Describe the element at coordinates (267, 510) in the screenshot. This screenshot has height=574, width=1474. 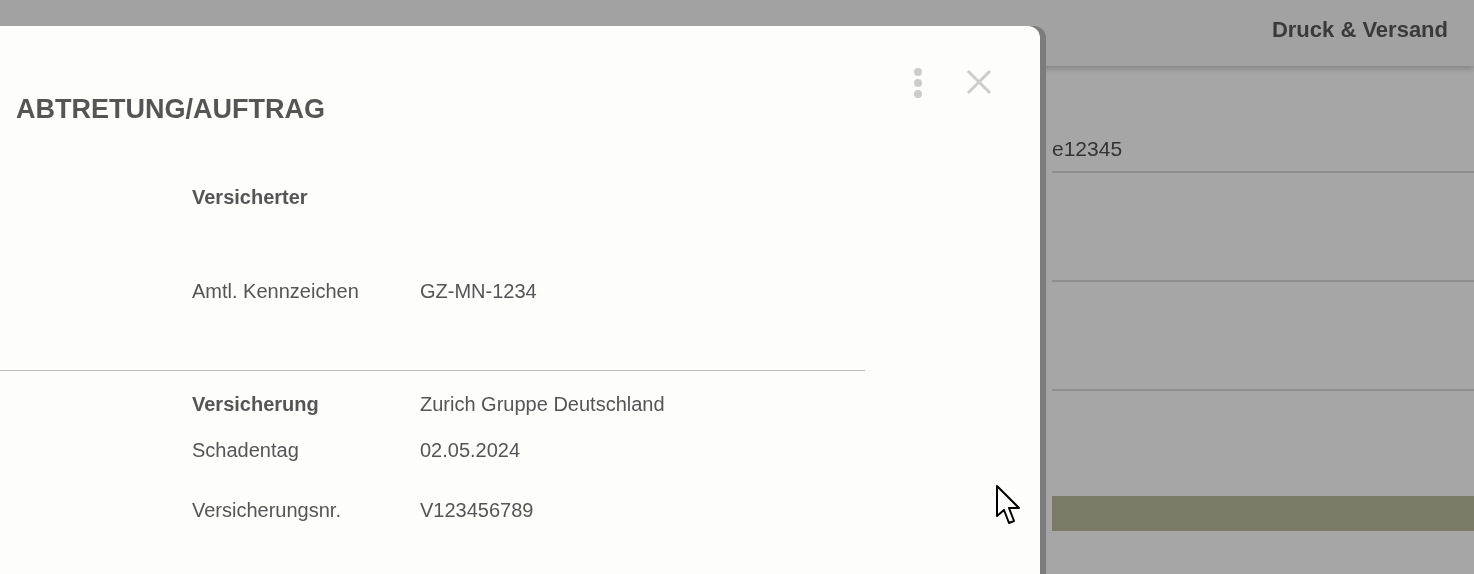
I see `field-label: Versicherungsnr.` at that location.